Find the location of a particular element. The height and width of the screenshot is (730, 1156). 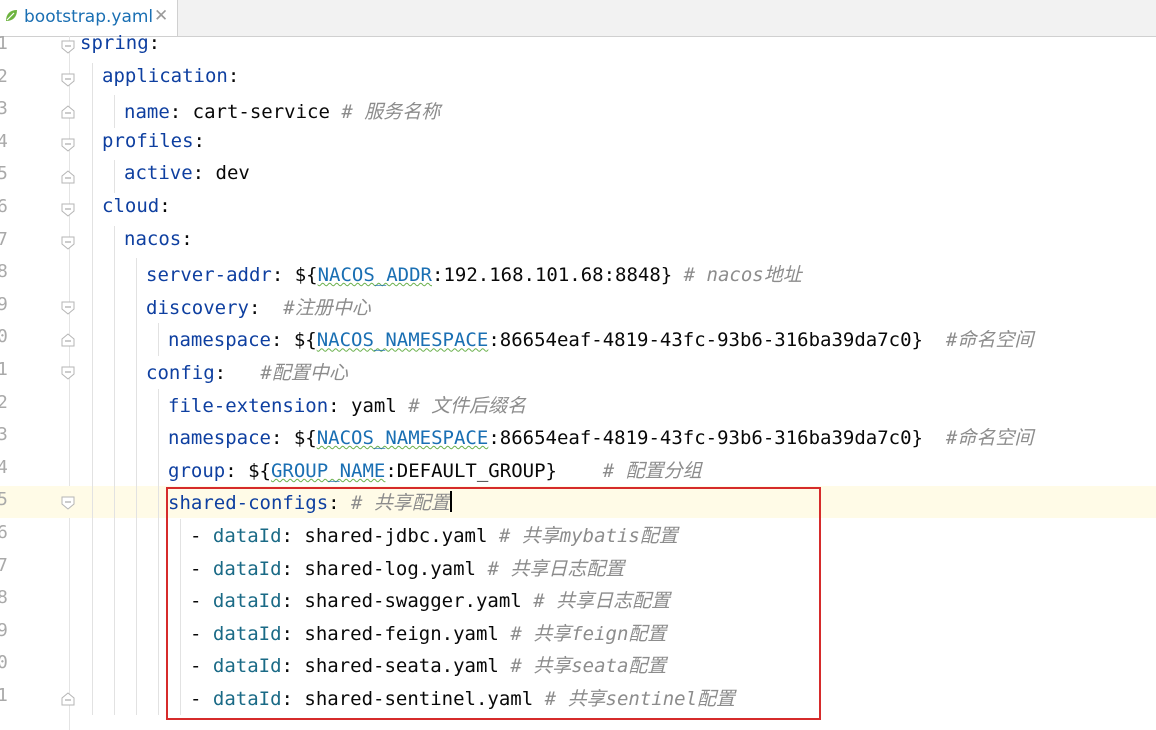

key-token: application is located at coordinates (165, 75).